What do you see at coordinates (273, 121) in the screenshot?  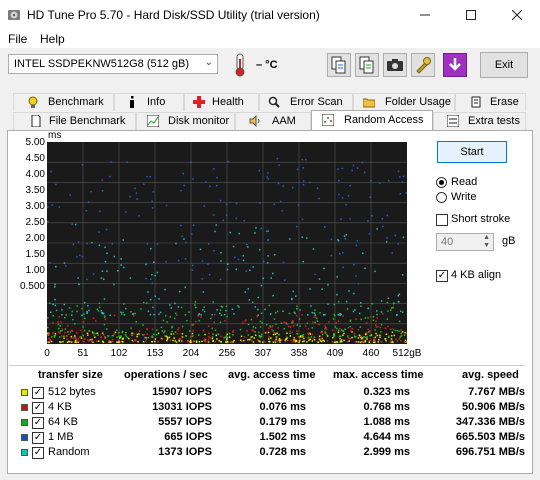 I see `tab-aam: AAM` at bounding box center [273, 121].